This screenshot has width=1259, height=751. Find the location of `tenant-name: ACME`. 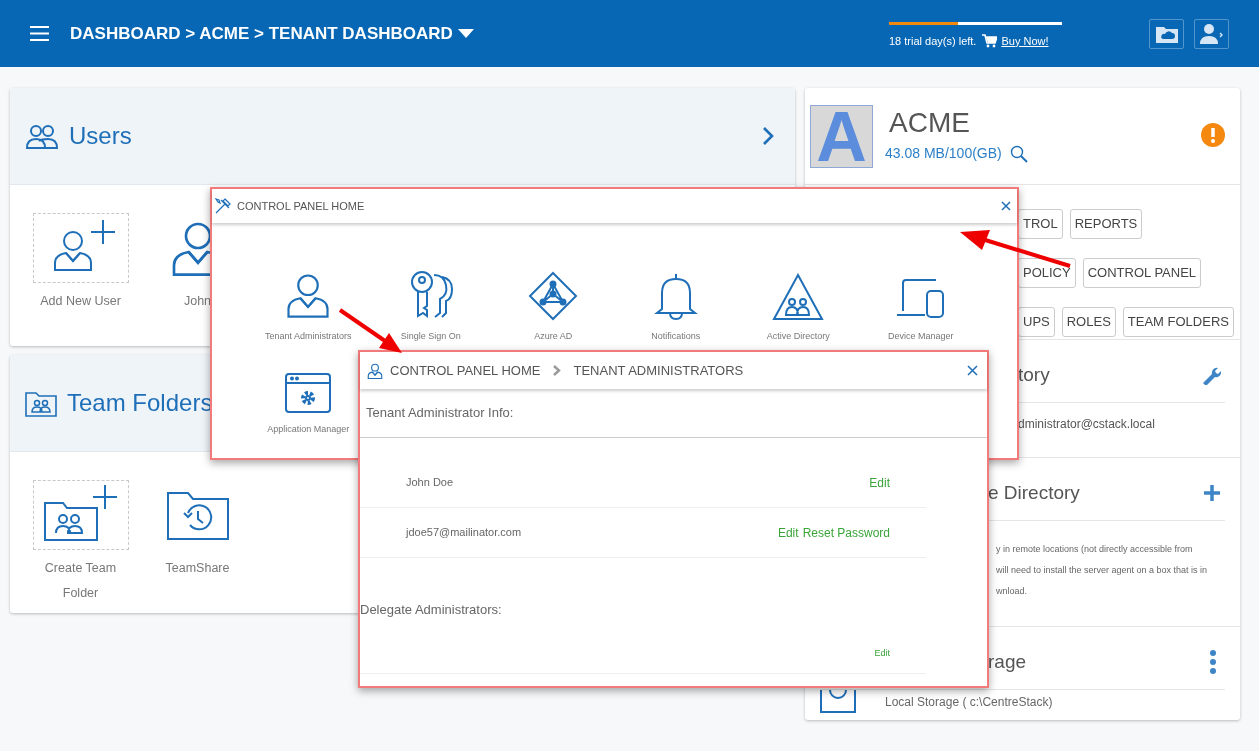

tenant-name: ACME is located at coordinates (930, 123).